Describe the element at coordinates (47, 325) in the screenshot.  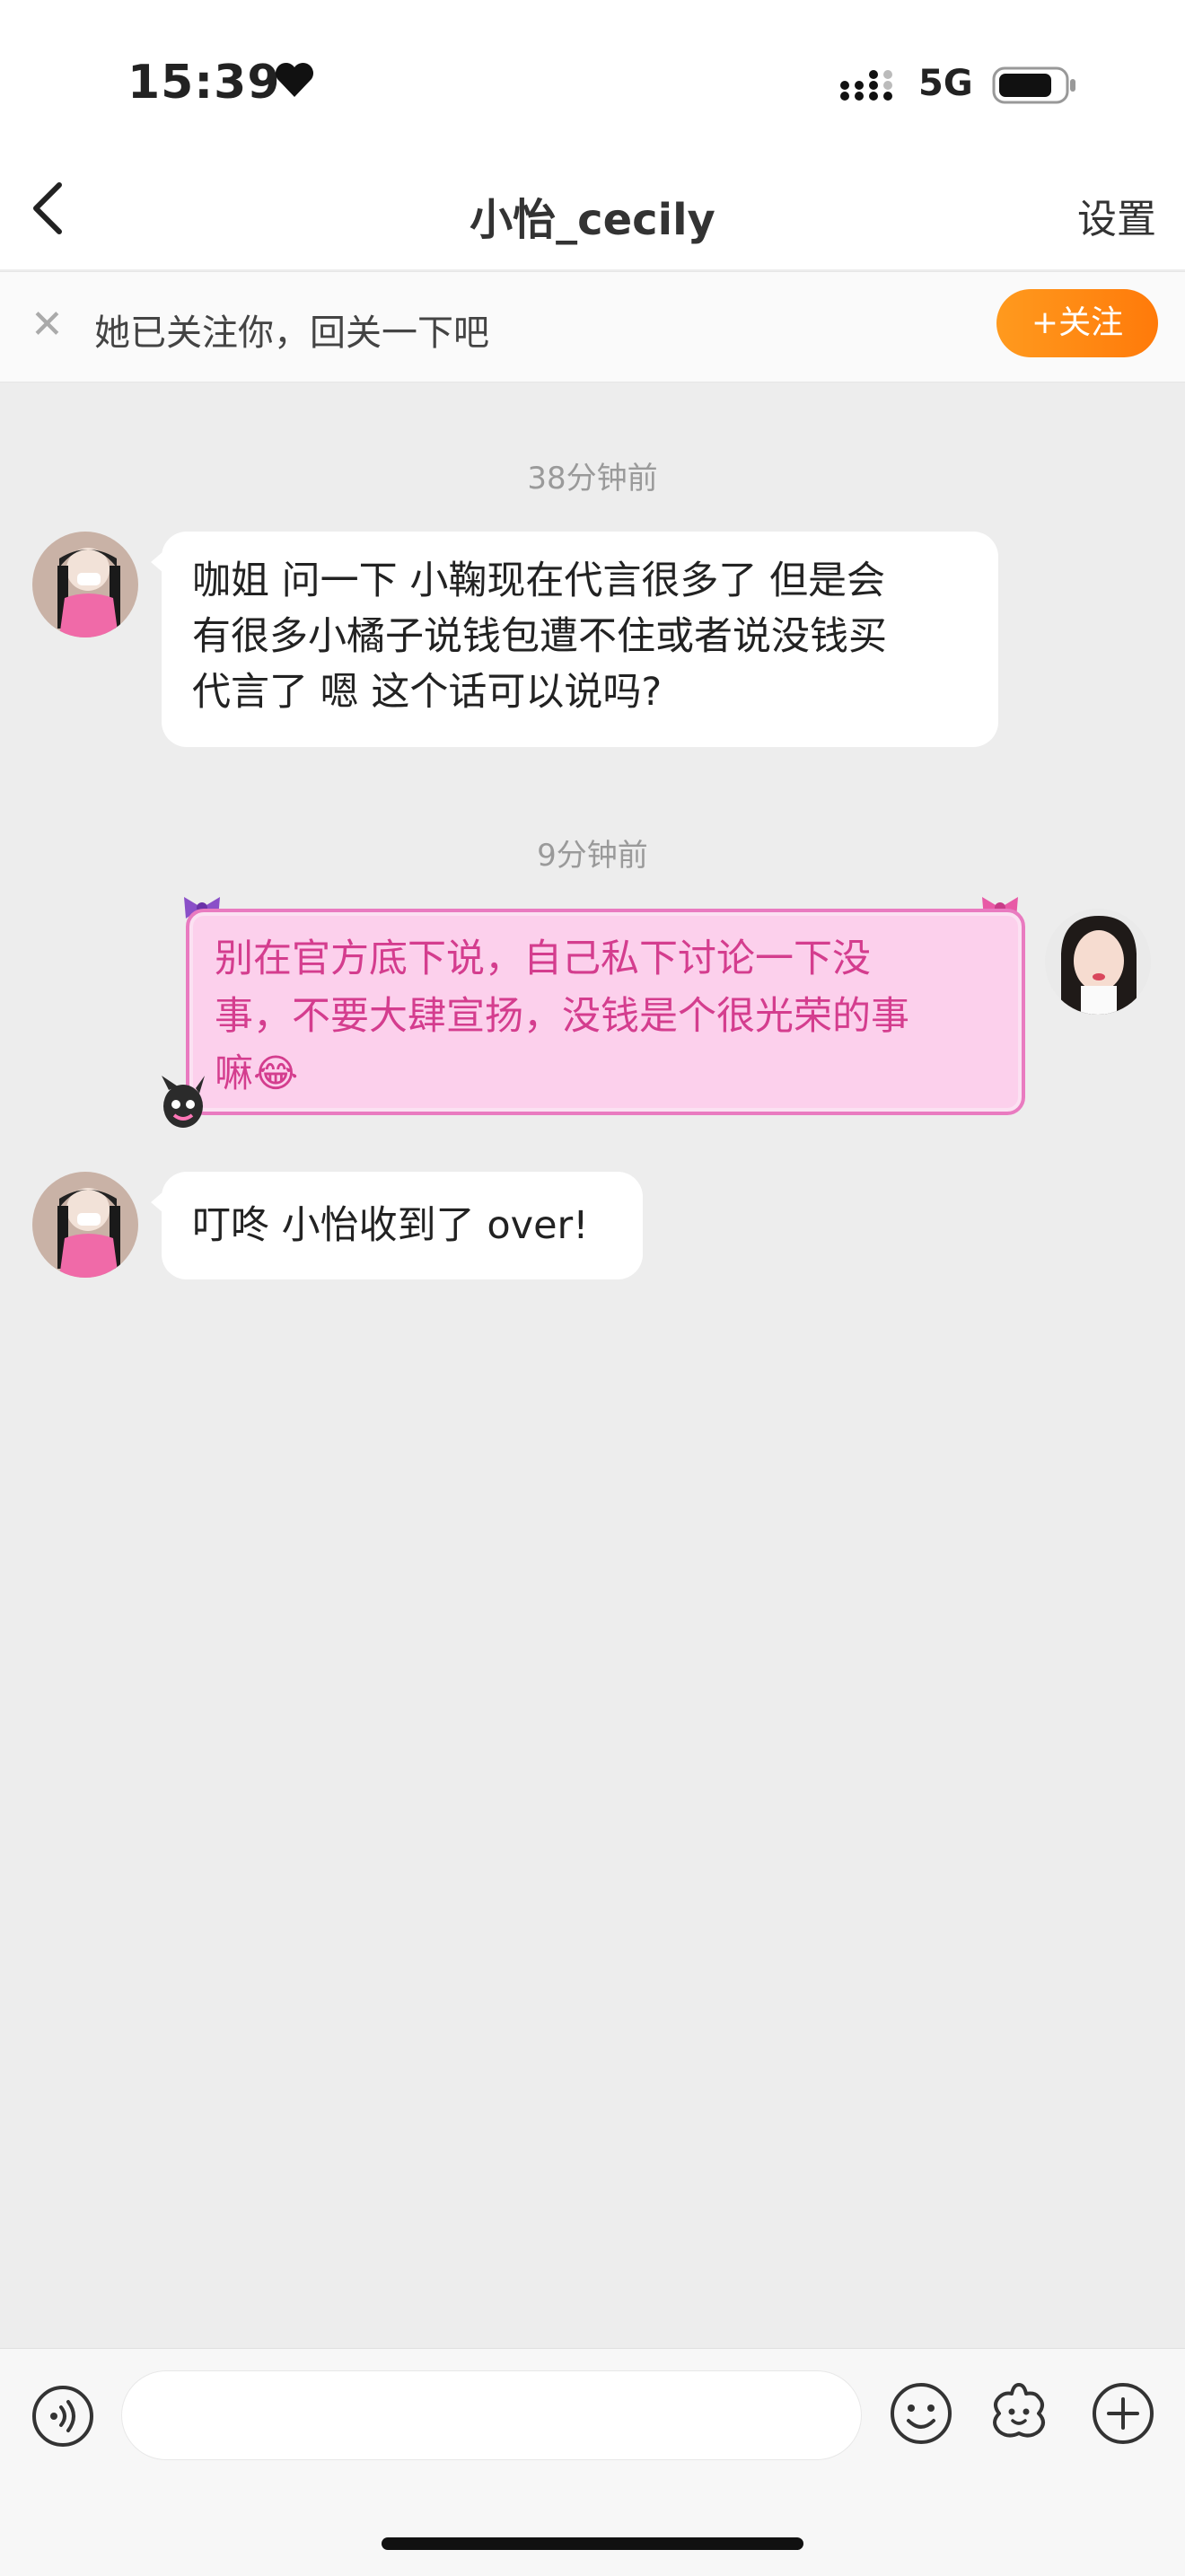
I see `close-icon: ✕` at that location.